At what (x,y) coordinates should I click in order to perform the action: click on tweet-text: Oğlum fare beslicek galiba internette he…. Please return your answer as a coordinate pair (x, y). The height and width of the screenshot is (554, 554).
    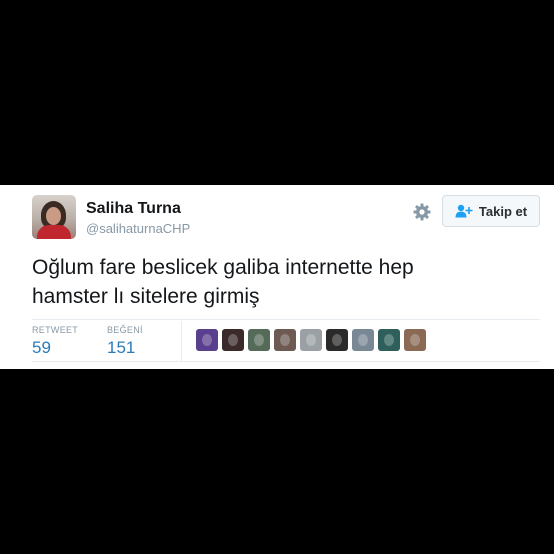
    Looking at the image, I should click on (223, 282).